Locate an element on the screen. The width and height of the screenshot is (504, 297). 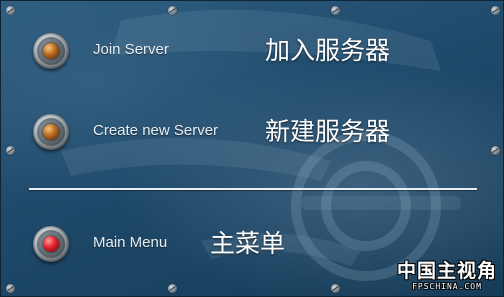
watermark-en: FPSCHINA.COM is located at coordinates (447, 286).